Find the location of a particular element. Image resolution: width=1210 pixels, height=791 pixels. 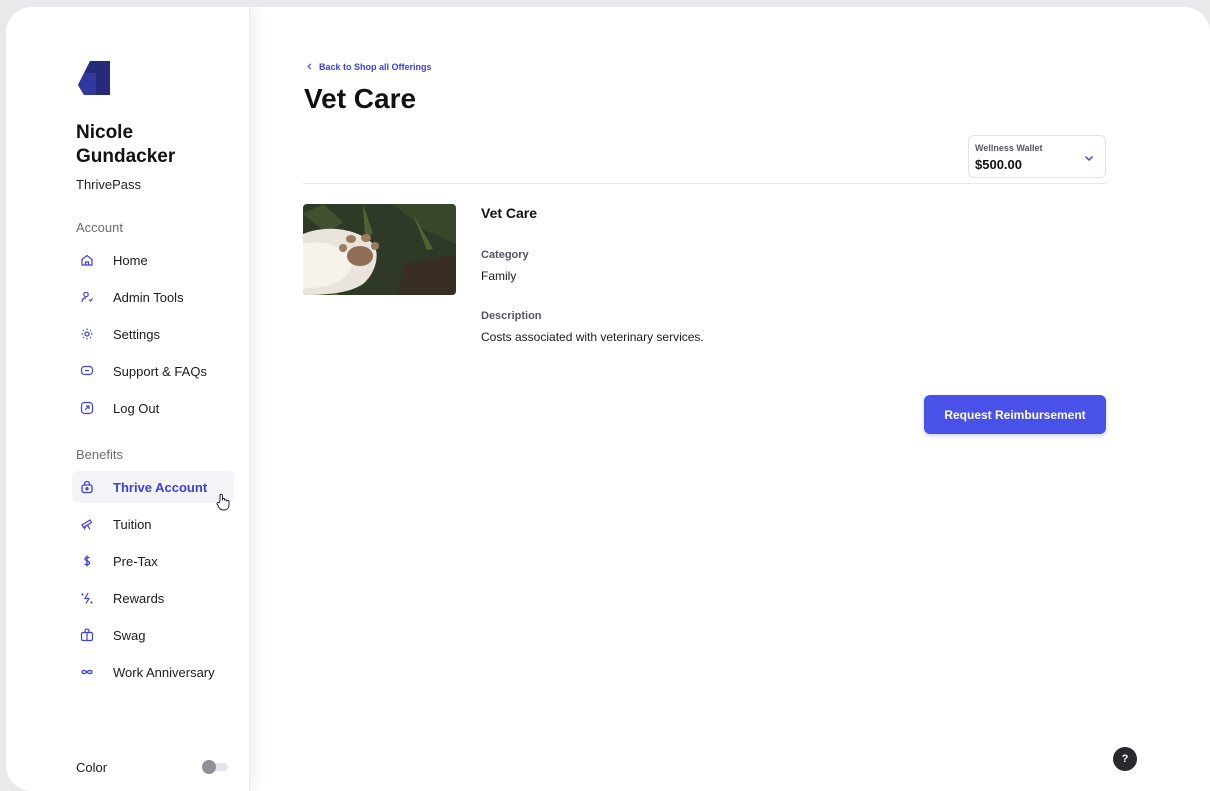

back-link-label: Back to Shop all Offerings is located at coordinates (375, 67).